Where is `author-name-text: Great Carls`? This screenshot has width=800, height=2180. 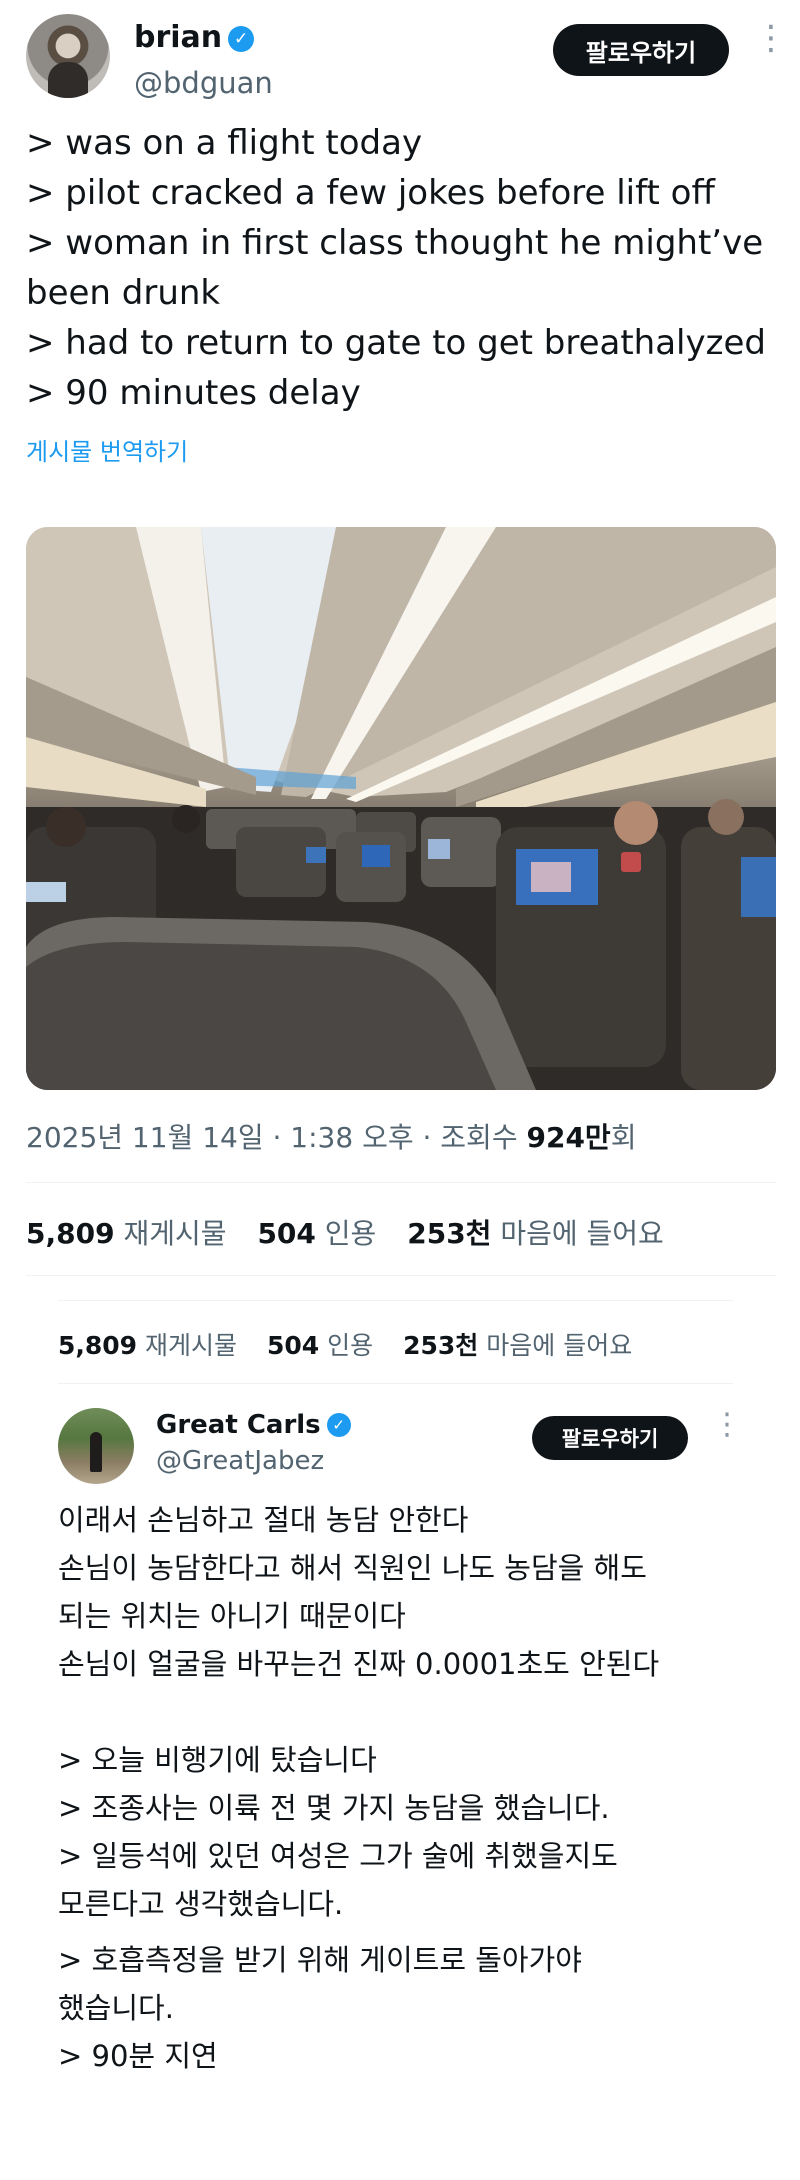
author-name-text: Great Carls is located at coordinates (238, 1425).